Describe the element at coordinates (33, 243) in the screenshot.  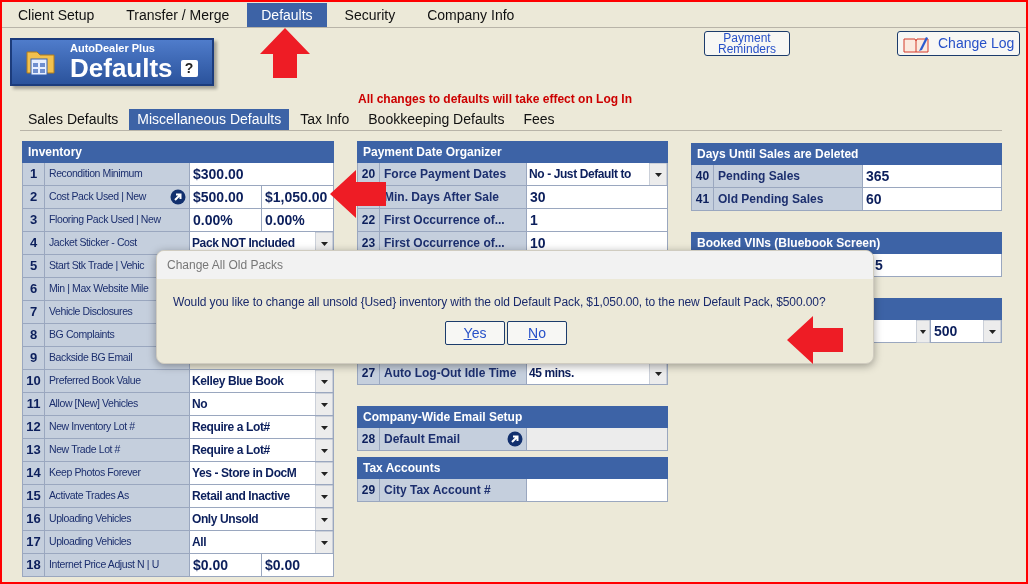
I see `row-number: 4` at that location.